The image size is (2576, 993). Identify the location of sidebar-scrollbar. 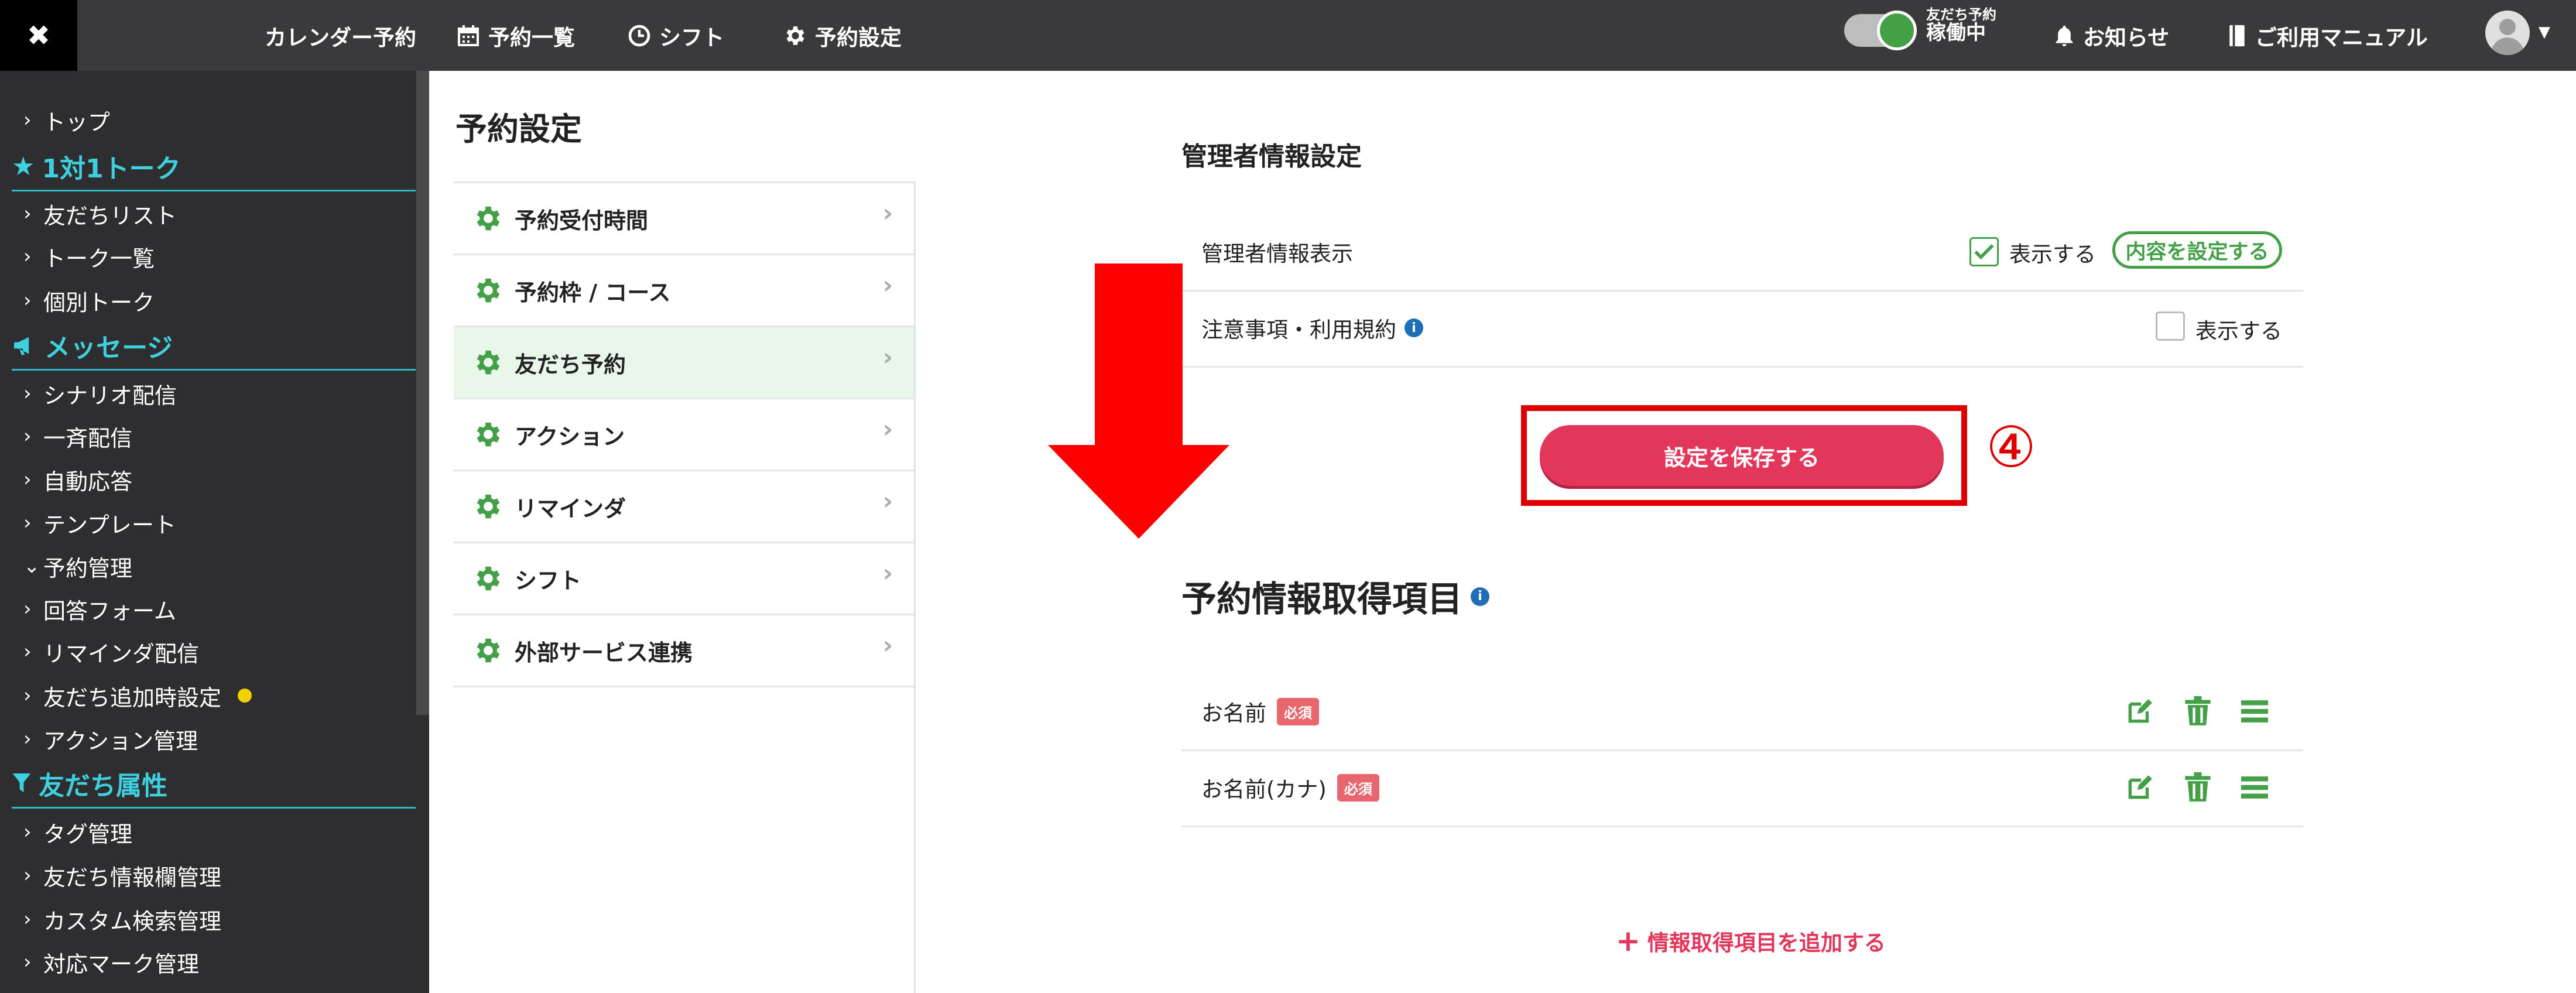
(422, 393).